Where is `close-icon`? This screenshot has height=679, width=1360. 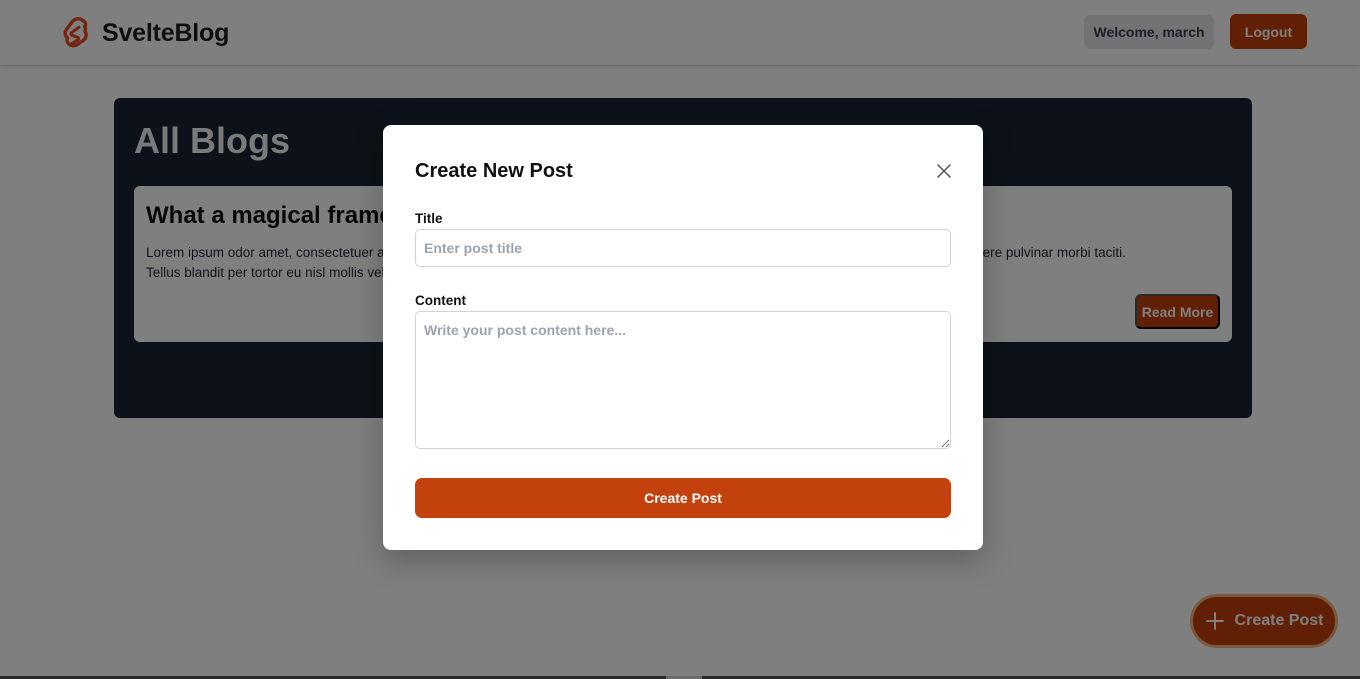
close-icon is located at coordinates (944, 171).